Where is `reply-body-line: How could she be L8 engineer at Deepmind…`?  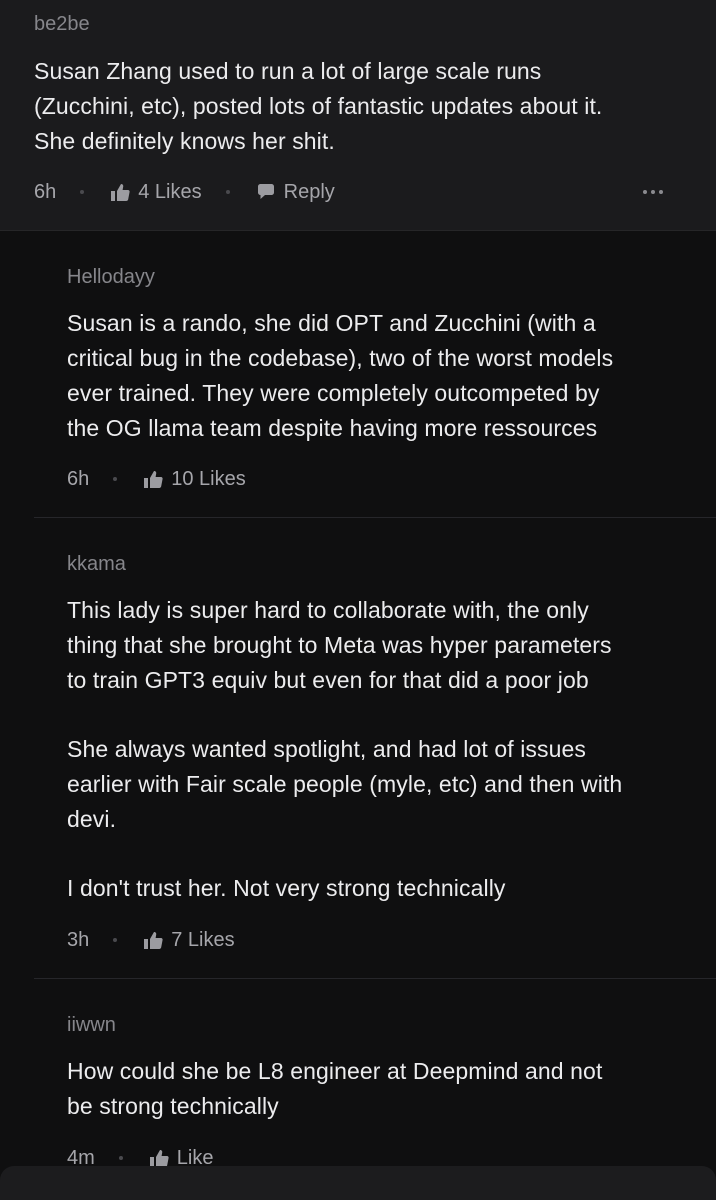 reply-body-line: How could she be L8 engineer at Deepmind… is located at coordinates (335, 1071).